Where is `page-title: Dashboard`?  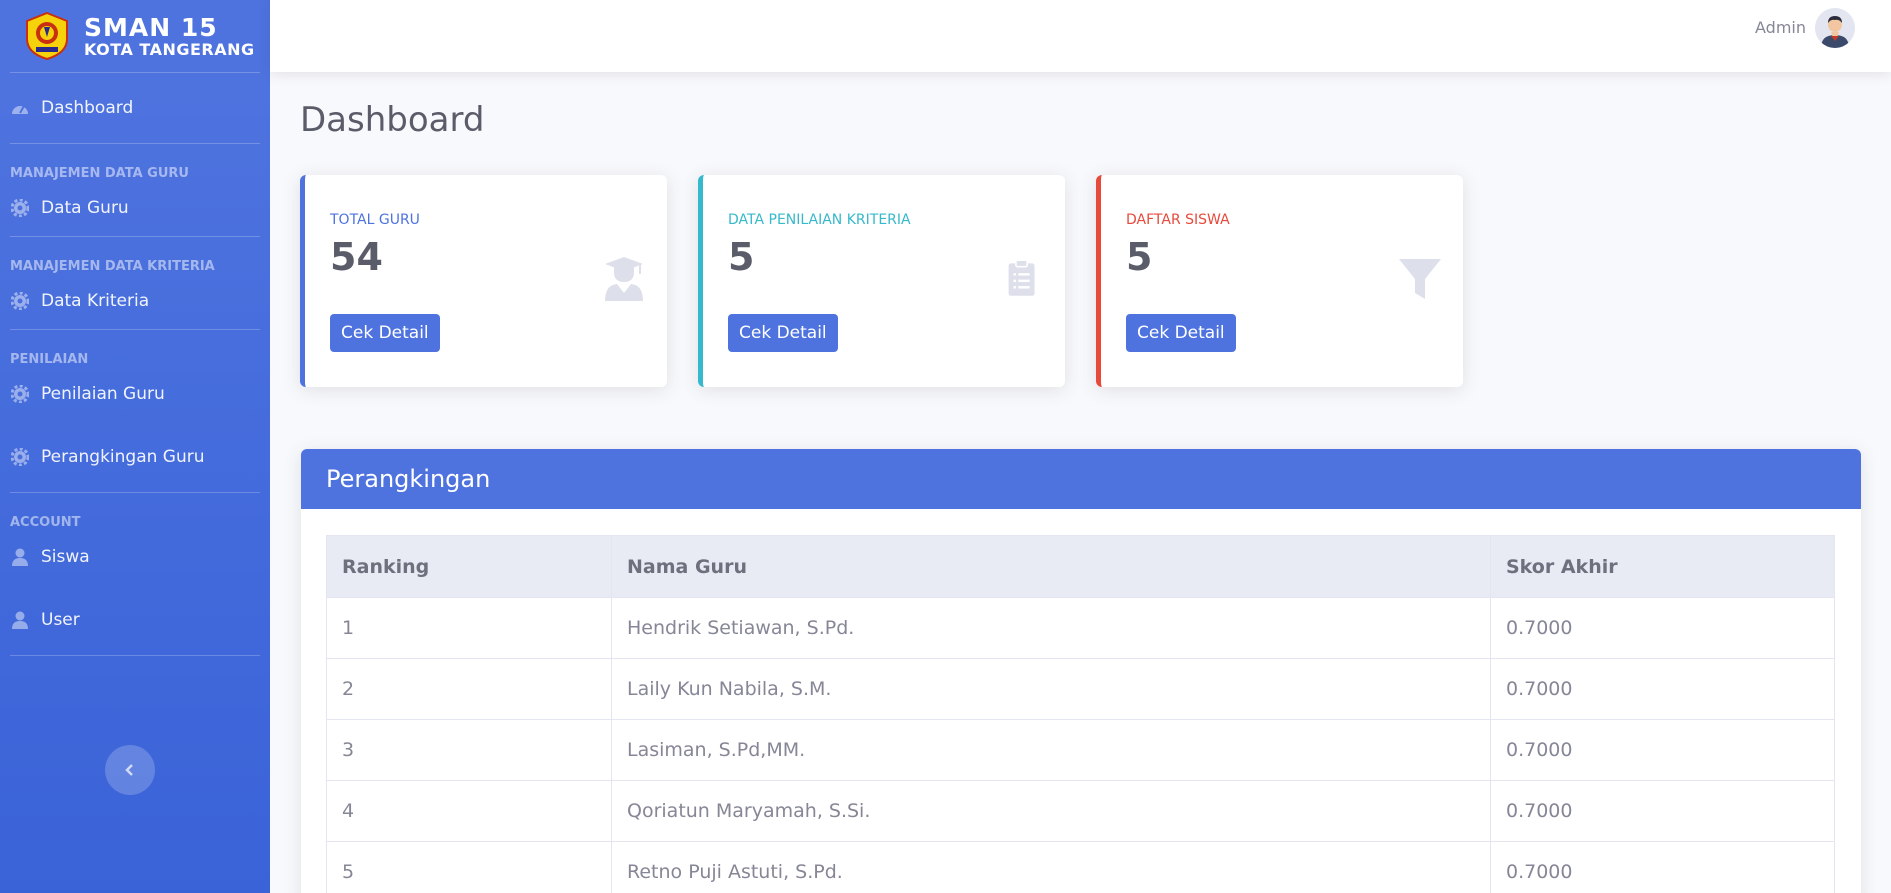 page-title: Dashboard is located at coordinates (392, 120).